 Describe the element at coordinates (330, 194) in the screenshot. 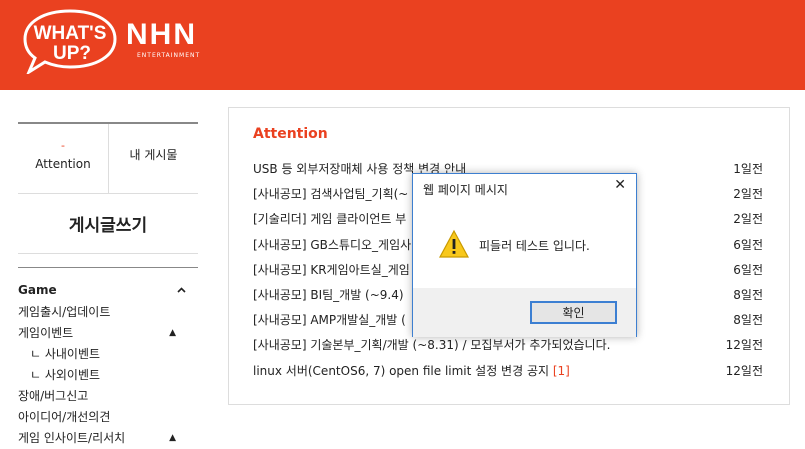

I see `post-title: [사내공모] 검색사업팀_기획(~` at that location.